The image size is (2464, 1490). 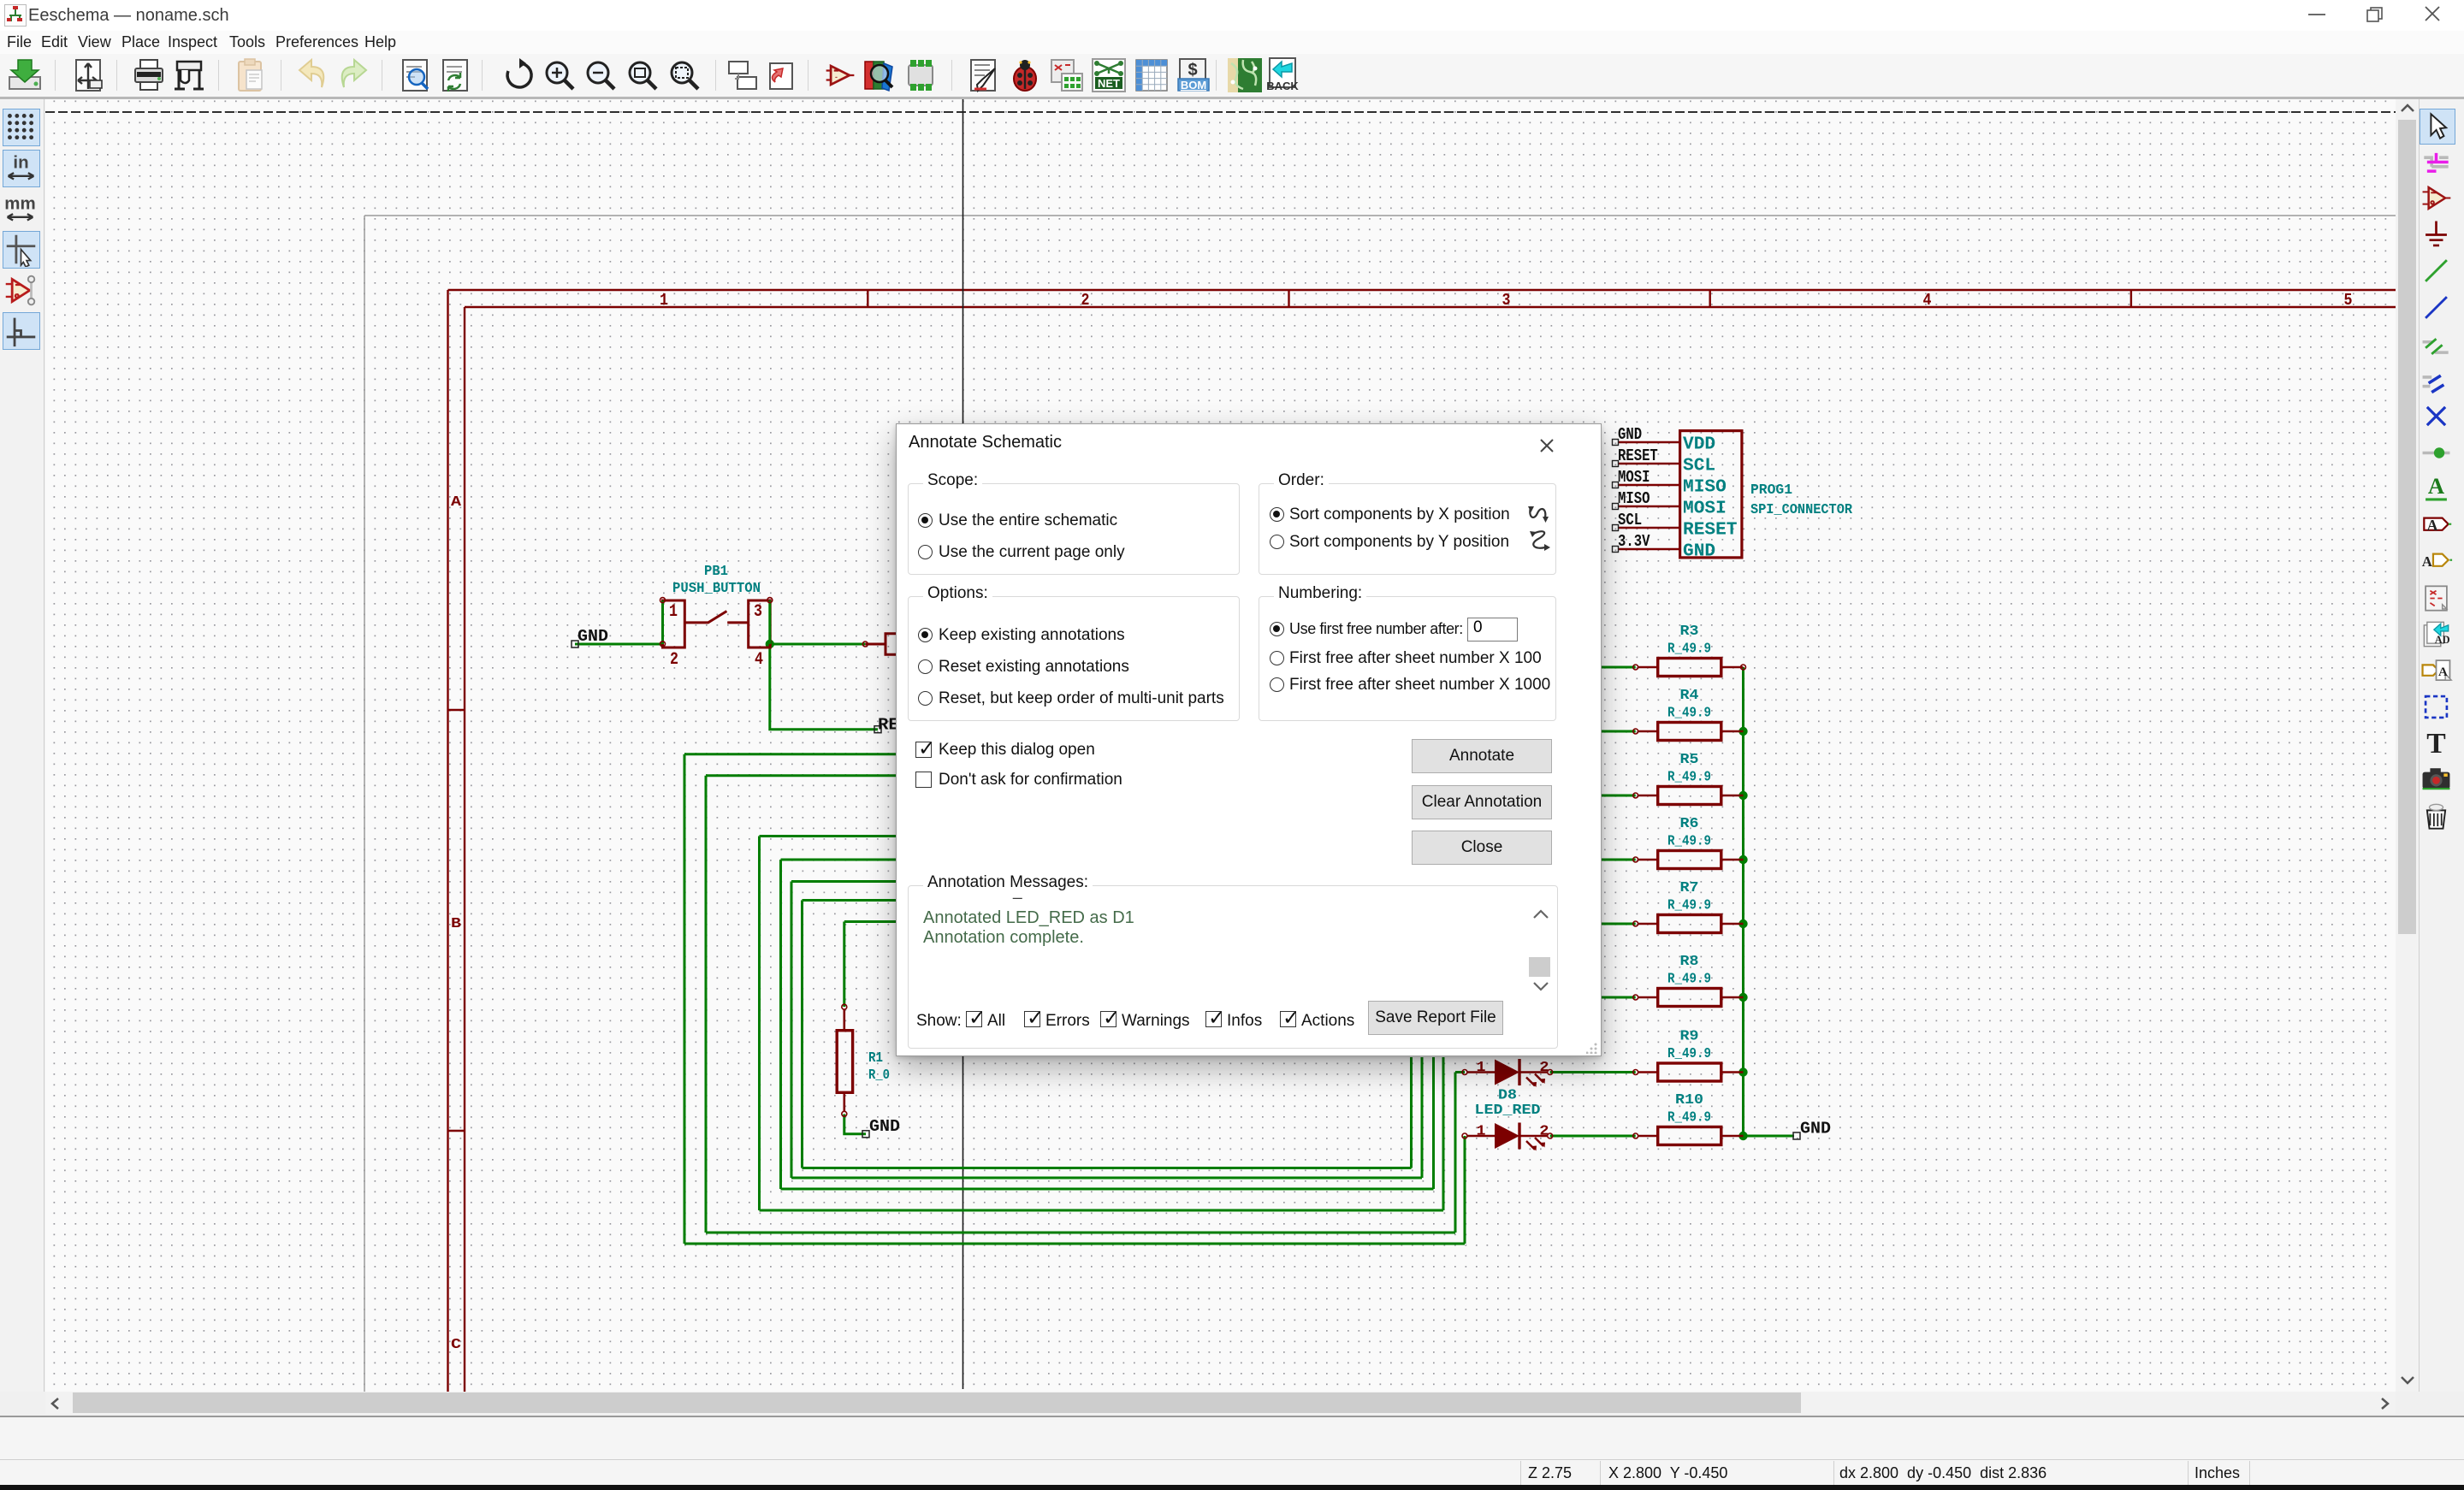 I want to click on svg-text: R5, so click(x=1689, y=760).